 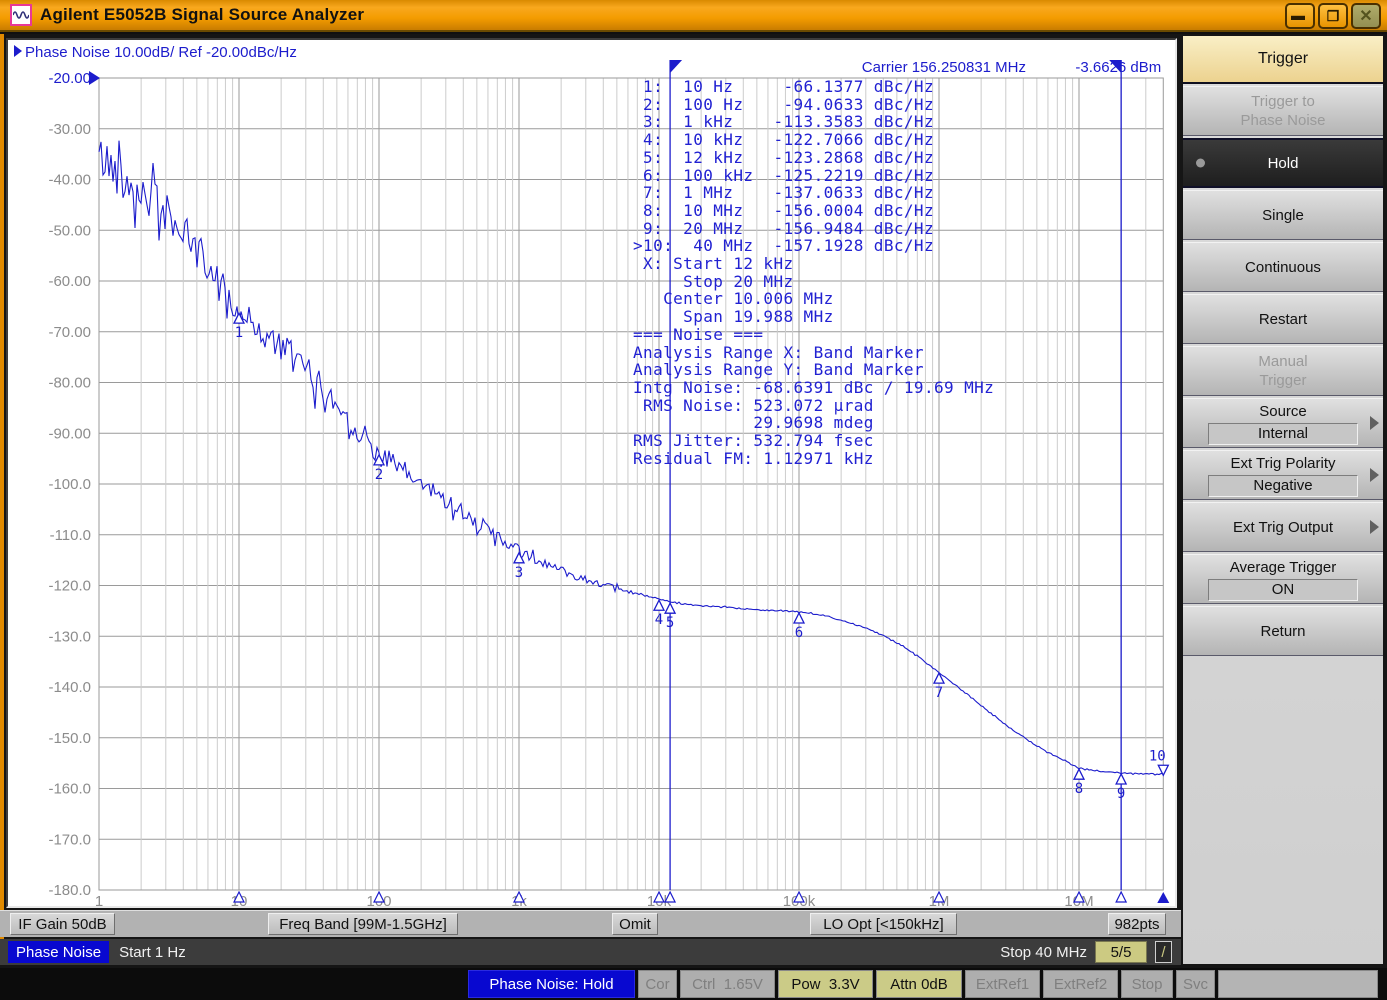 I want to click on svg-text: -40.00, so click(x=69, y=180).